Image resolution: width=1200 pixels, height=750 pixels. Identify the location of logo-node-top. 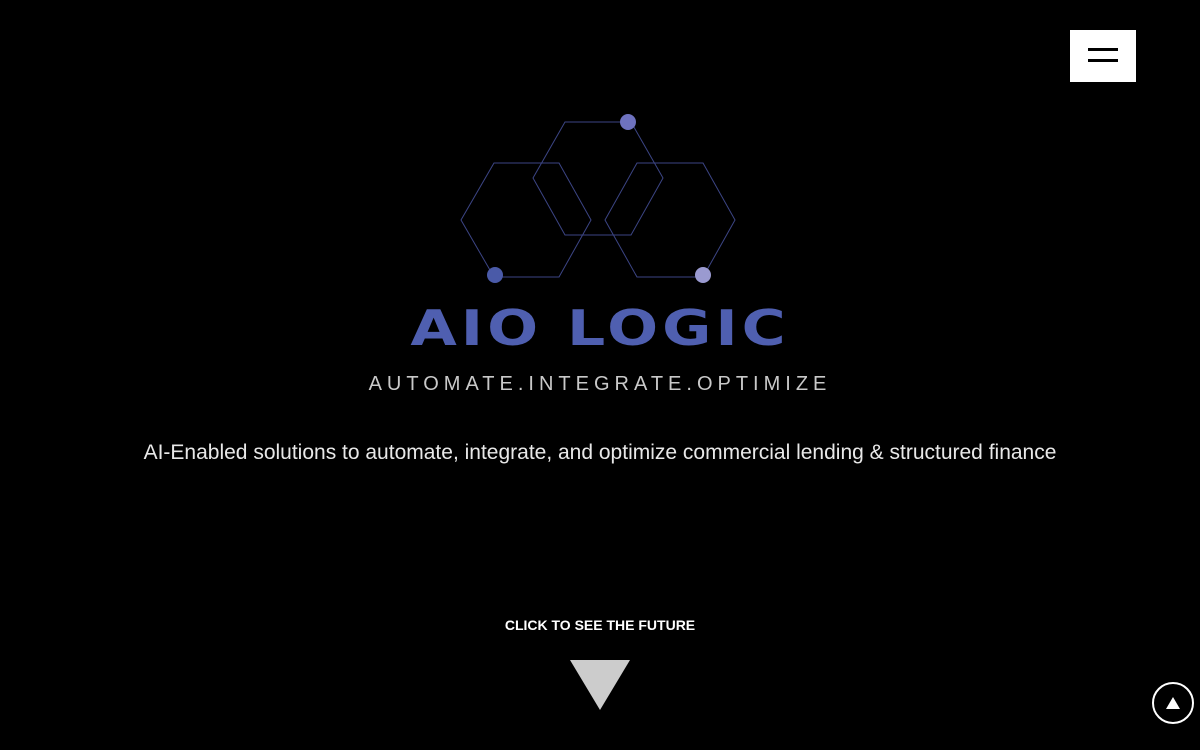
(628, 122).